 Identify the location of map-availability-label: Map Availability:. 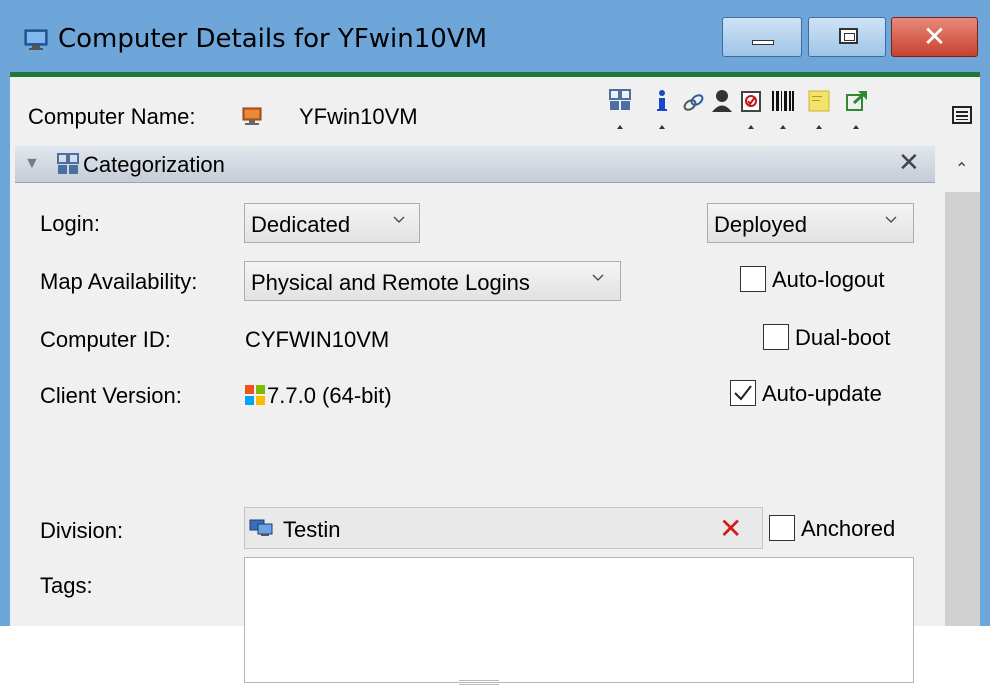
(119, 281).